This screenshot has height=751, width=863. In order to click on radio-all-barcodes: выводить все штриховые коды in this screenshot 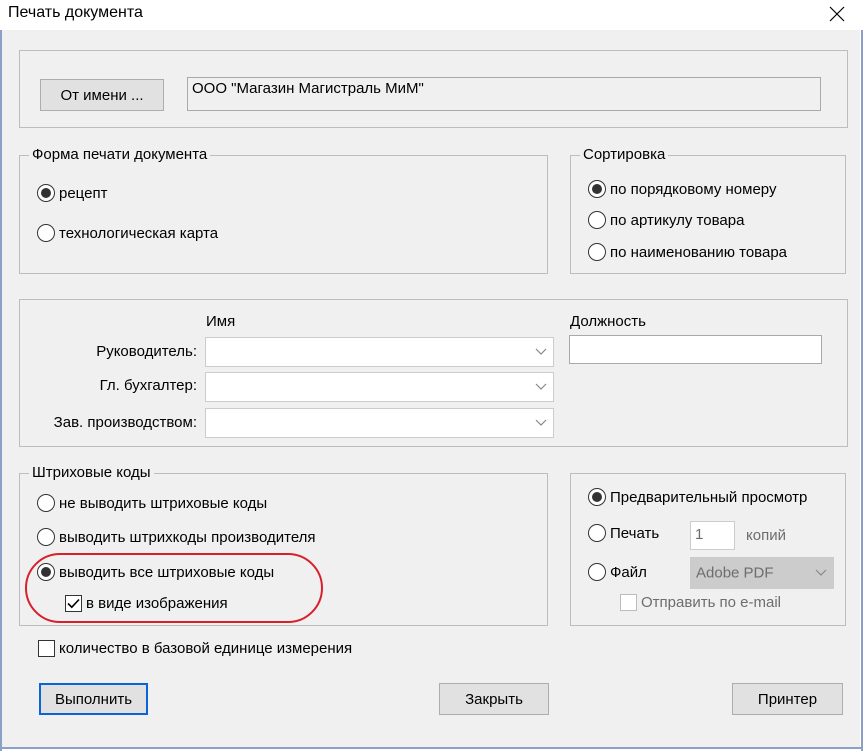, I will do `click(155, 572)`.